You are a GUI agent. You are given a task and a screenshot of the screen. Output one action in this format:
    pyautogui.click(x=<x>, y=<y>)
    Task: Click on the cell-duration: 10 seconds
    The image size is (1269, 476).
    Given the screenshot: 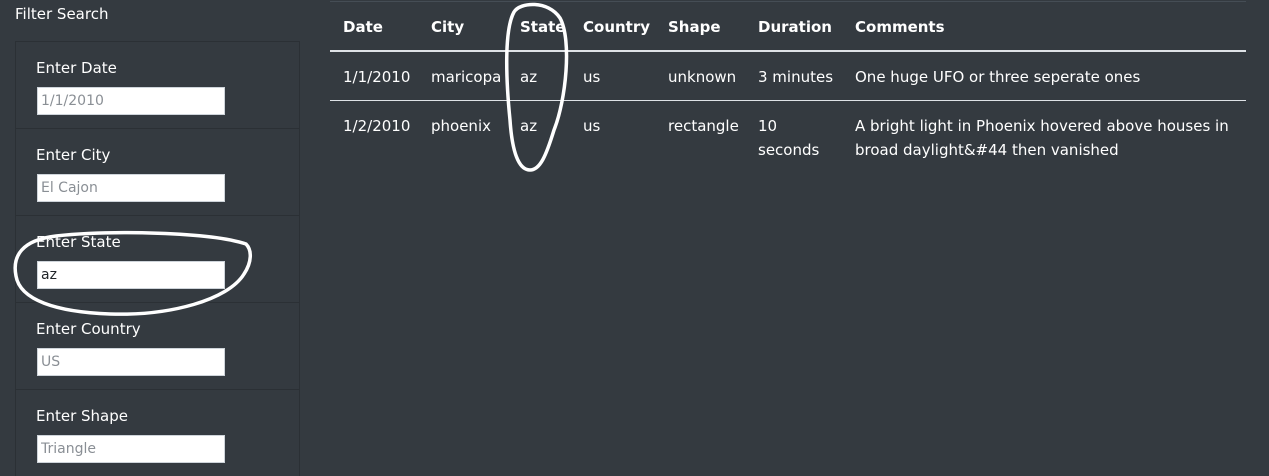 What is the action you would take?
    pyautogui.click(x=789, y=138)
    